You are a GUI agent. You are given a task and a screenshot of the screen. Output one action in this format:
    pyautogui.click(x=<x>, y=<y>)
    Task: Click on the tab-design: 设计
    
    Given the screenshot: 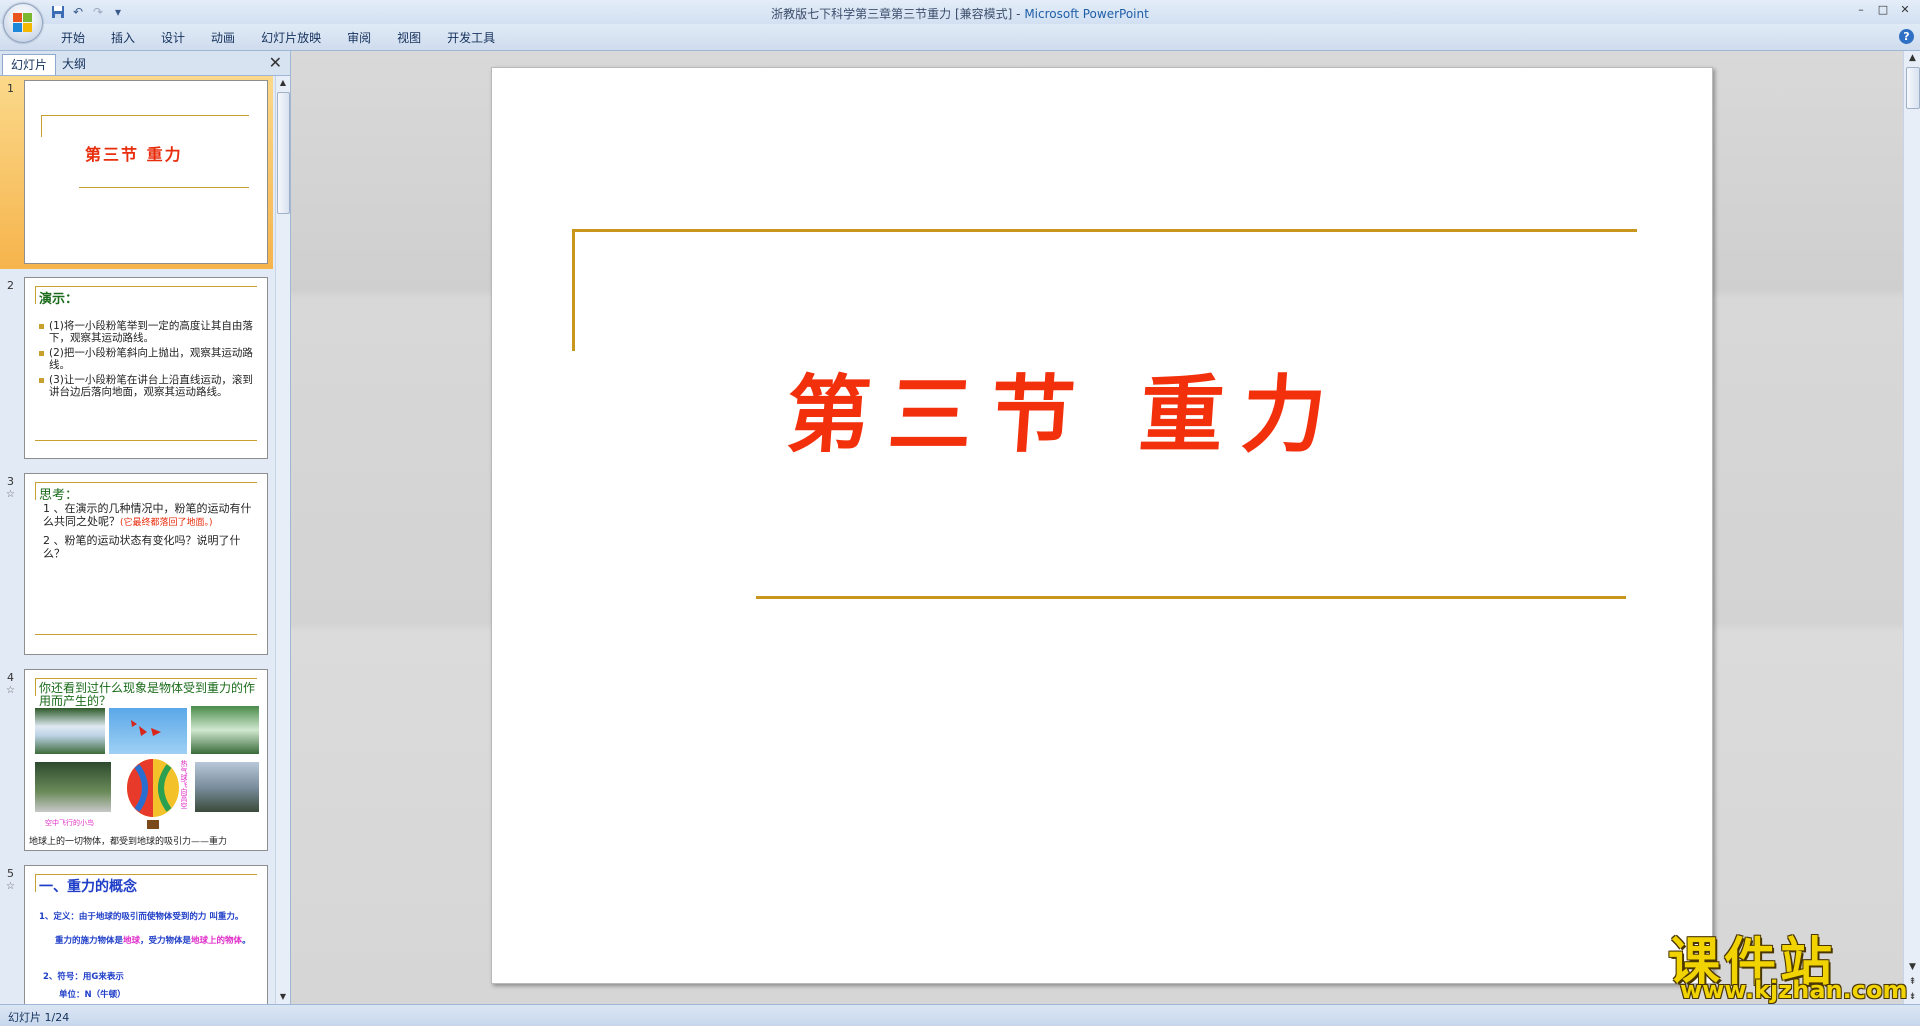 What is the action you would take?
    pyautogui.click(x=173, y=38)
    